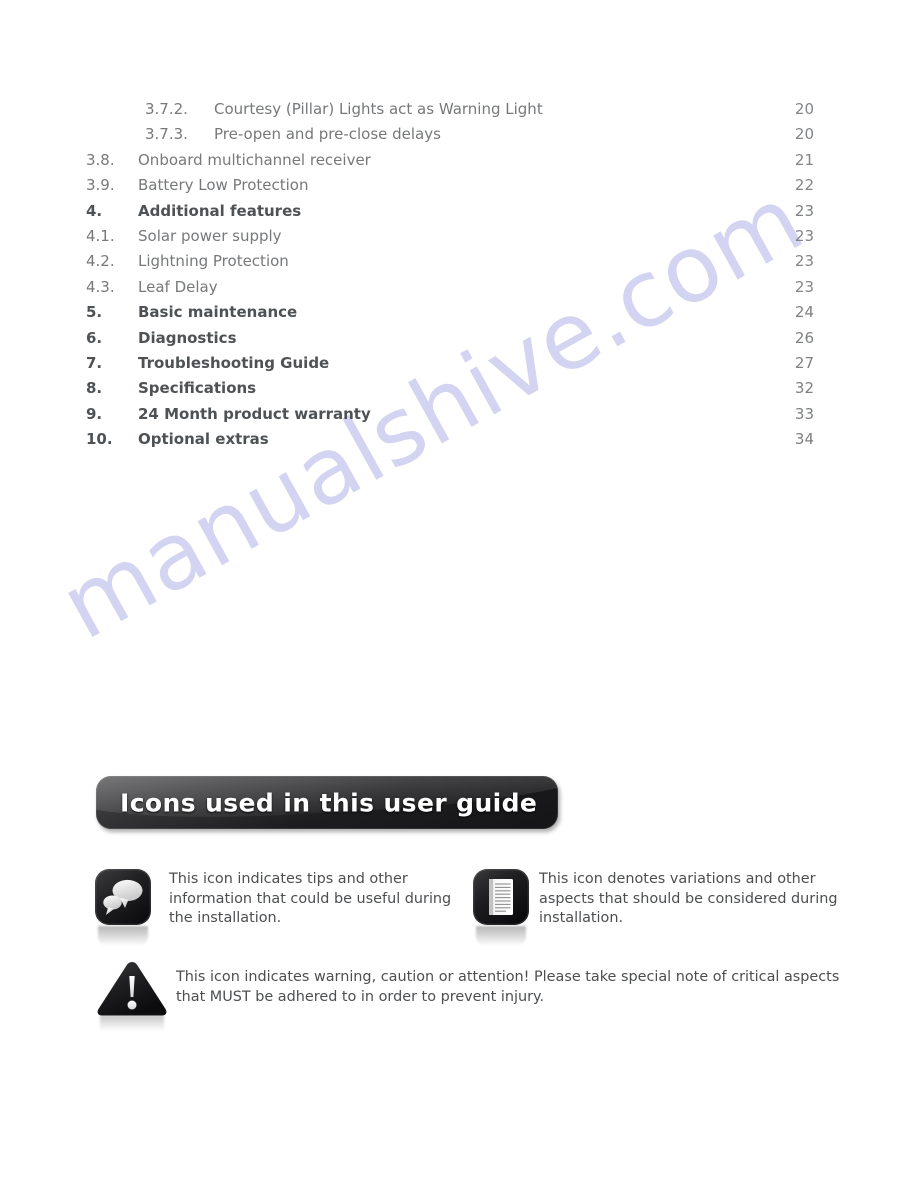  Describe the element at coordinates (450, 137) in the screenshot. I see `toc-row: 3.7.3. Pre-open and pre-close delays 20` at that location.